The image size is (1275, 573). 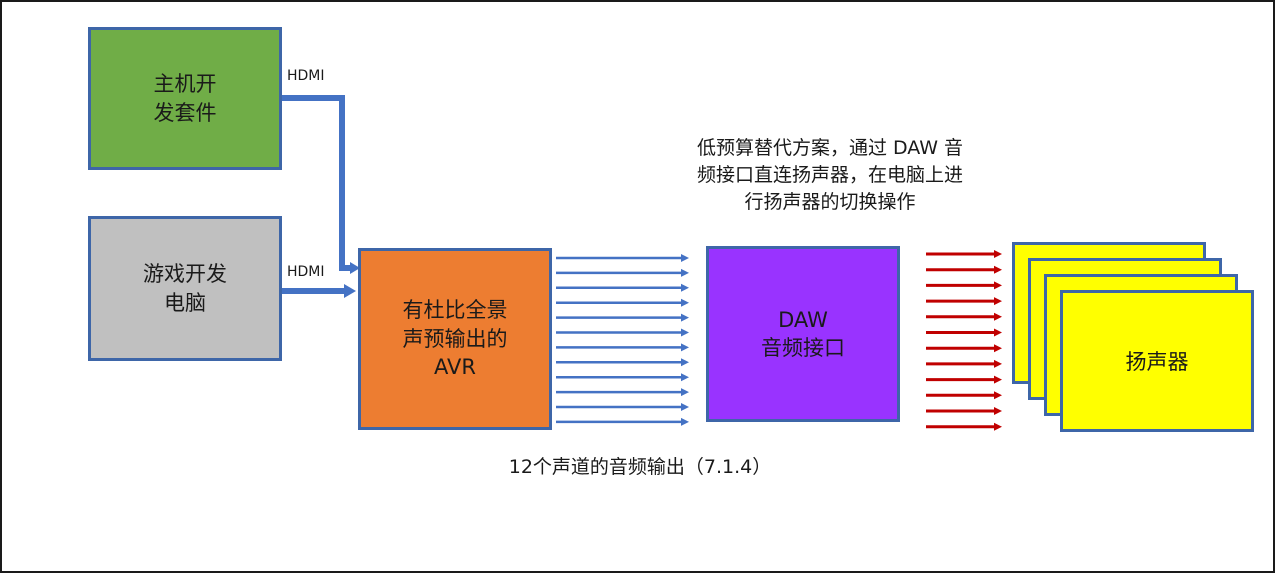 I want to click on daw-interface-label: DAW 音频接口, so click(x=803, y=333).